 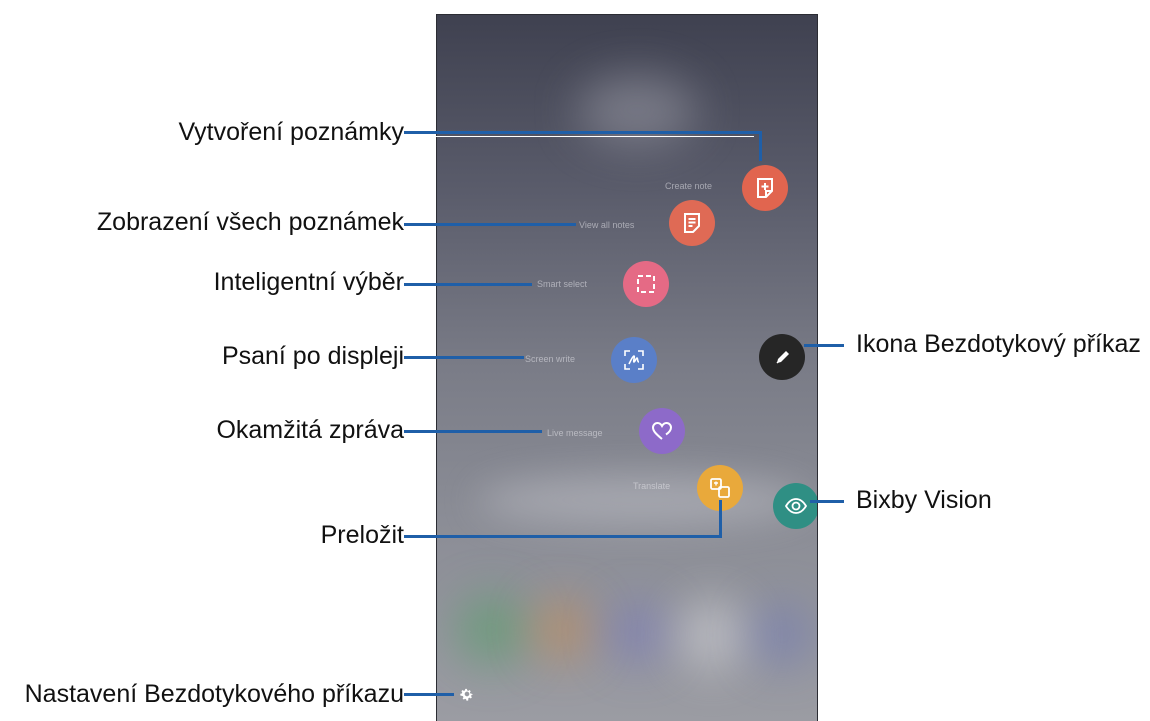 I want to click on callout-smart-select: Inteligentní výběr, so click(x=308, y=282).